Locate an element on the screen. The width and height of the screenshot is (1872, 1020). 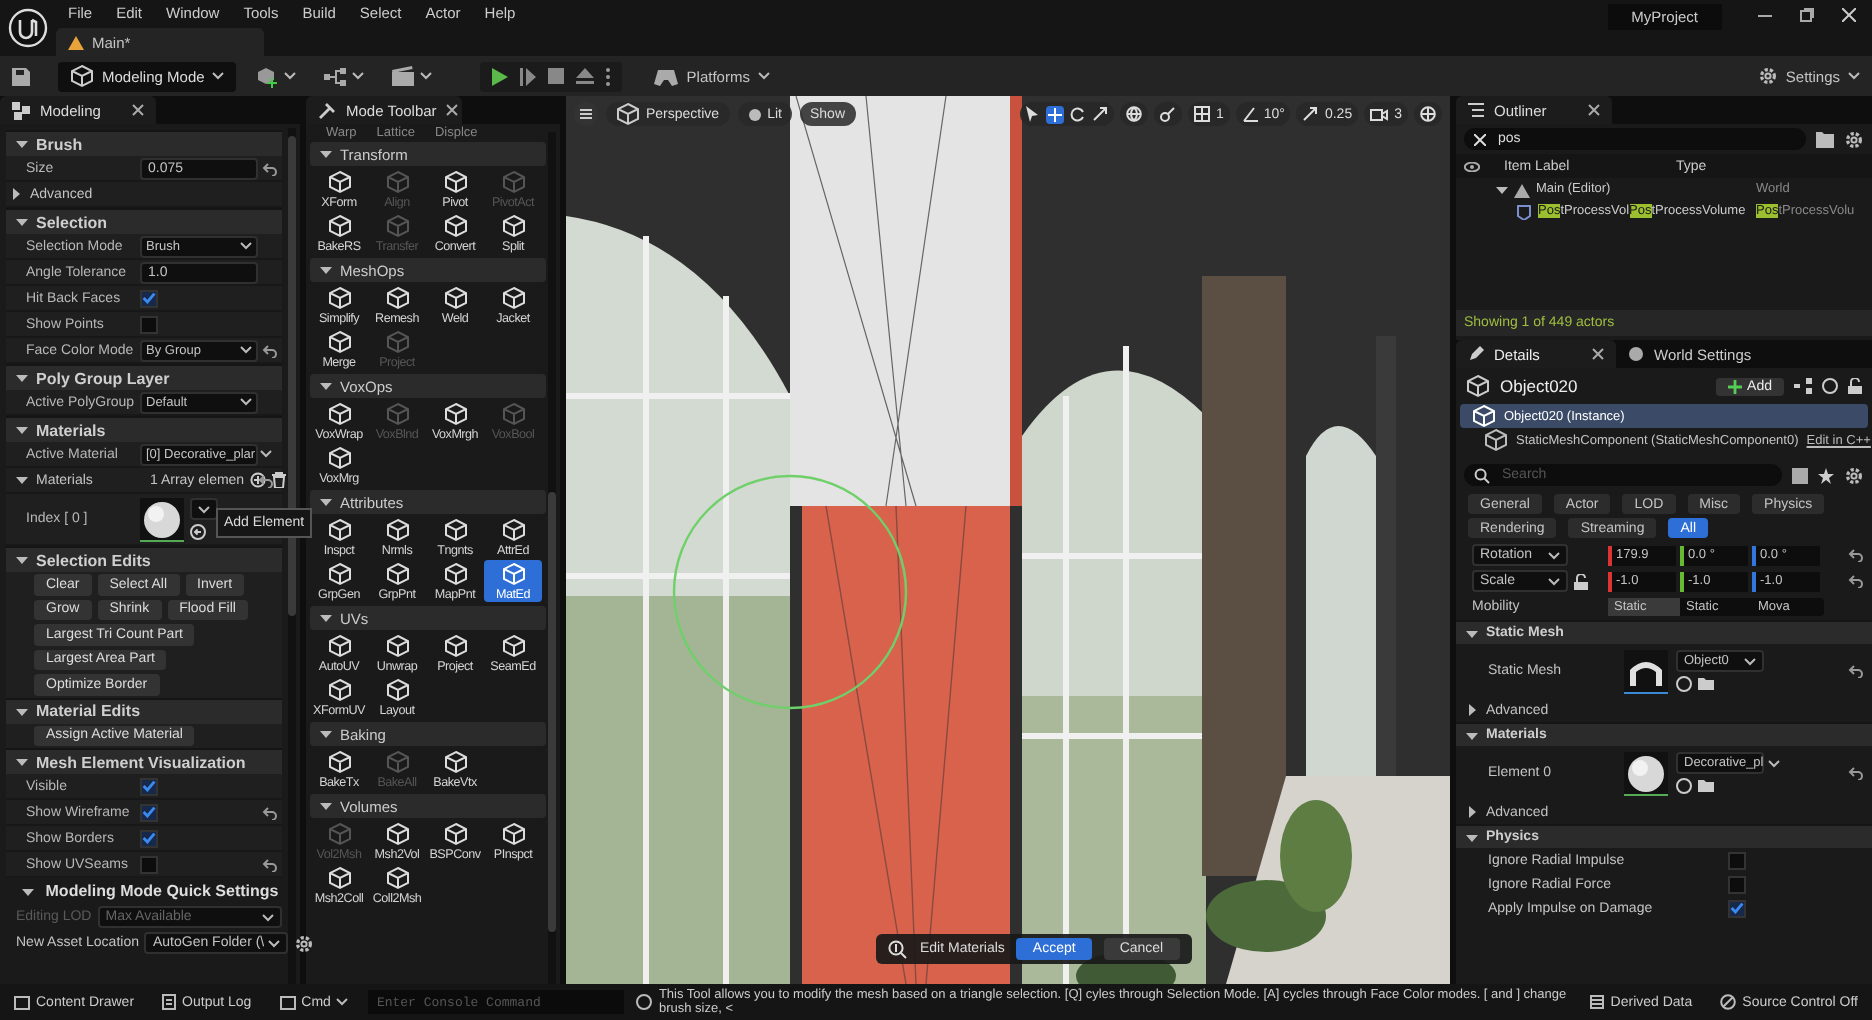
grid-icon is located at coordinates (1201, 114).